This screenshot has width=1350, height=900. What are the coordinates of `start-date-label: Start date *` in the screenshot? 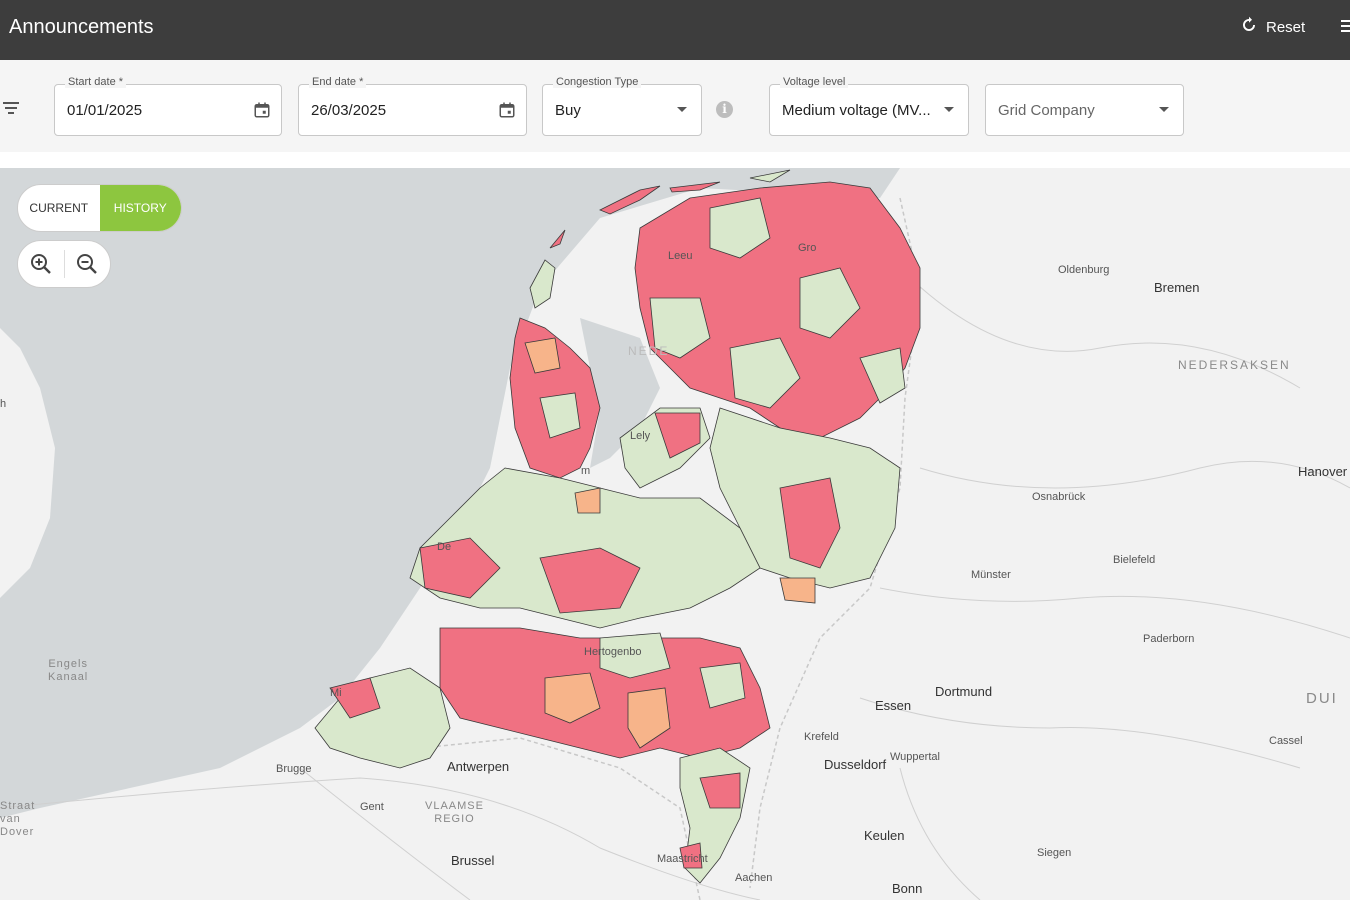 It's located at (96, 82).